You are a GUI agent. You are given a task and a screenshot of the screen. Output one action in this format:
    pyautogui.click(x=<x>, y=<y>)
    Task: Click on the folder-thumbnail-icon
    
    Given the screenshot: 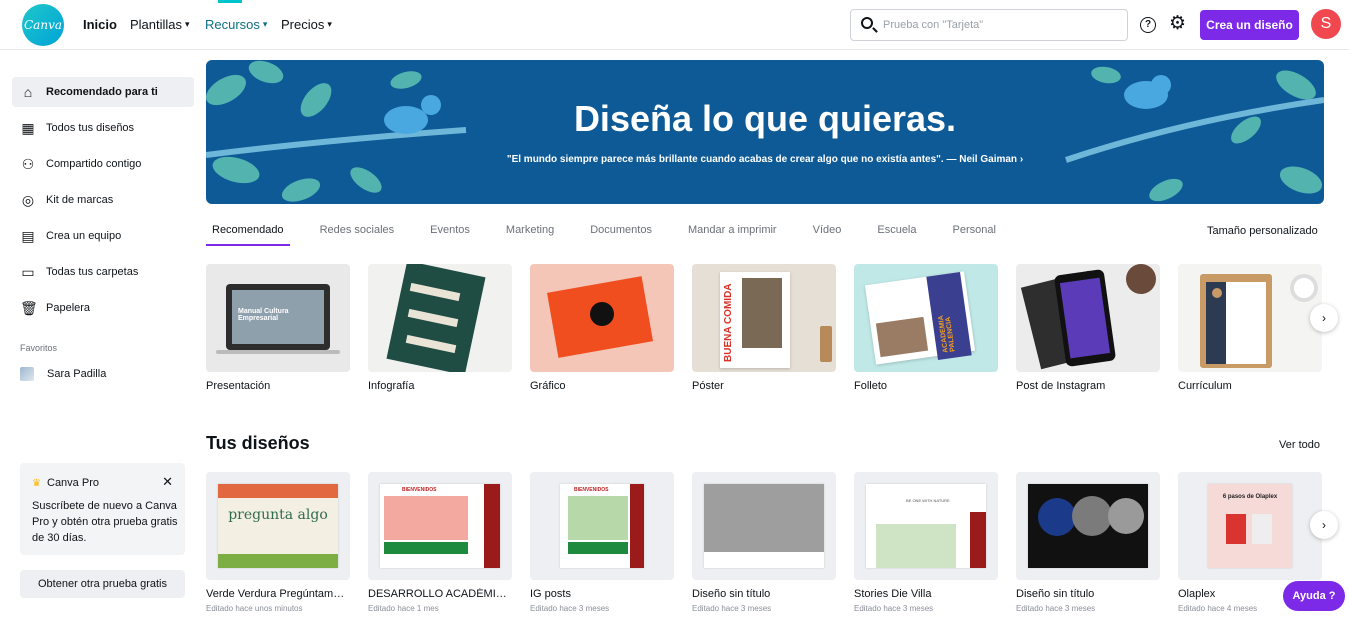 What is the action you would take?
    pyautogui.click(x=27, y=374)
    